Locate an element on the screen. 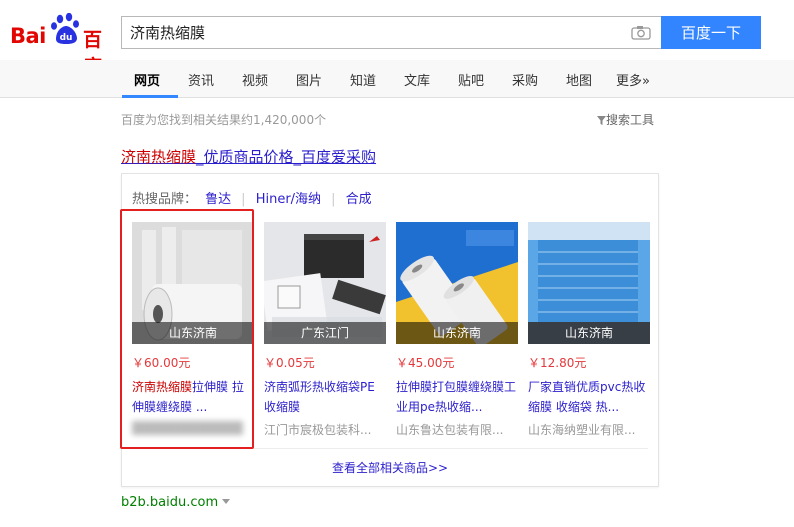  hot-brands-label: 热搜品牌： is located at coordinates (165, 199).